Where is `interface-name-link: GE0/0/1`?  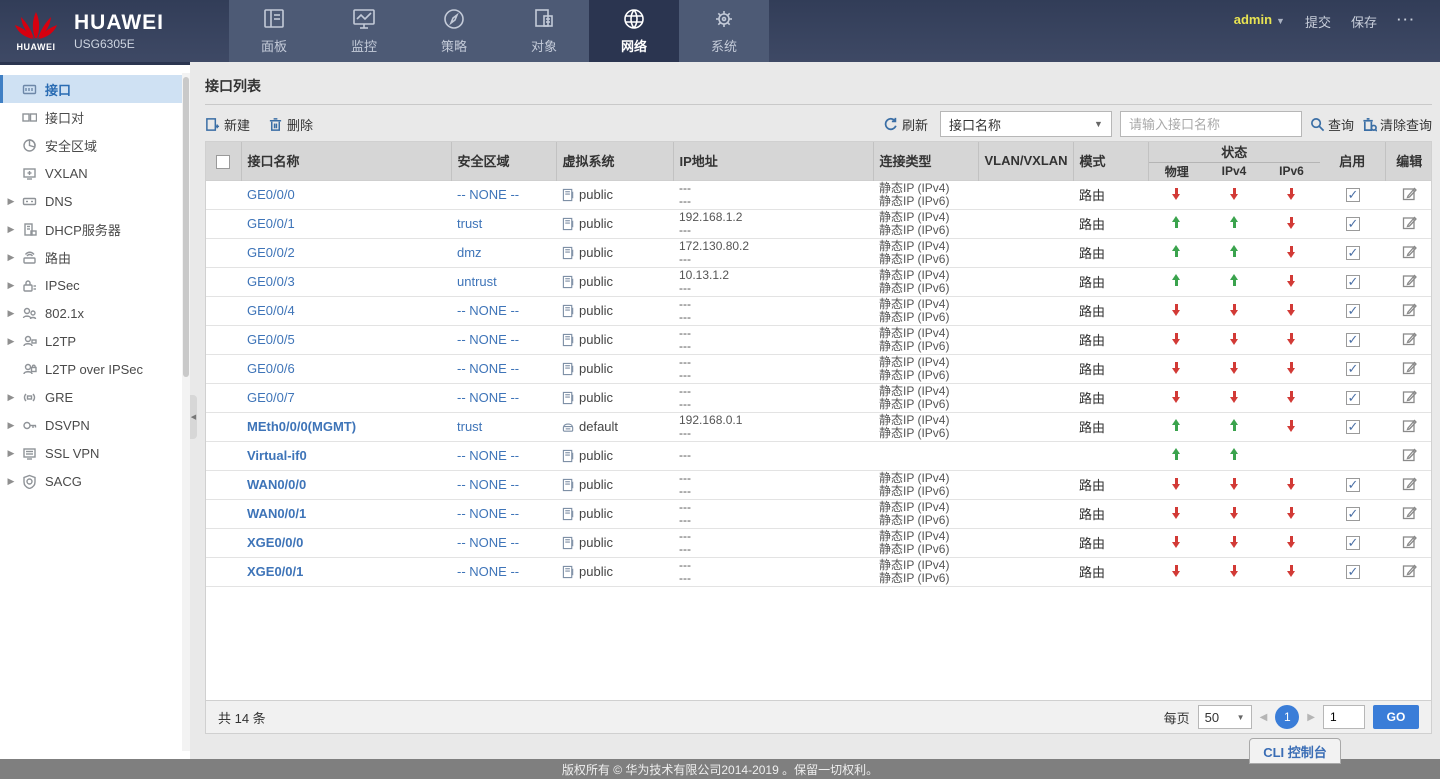 interface-name-link: GE0/0/1 is located at coordinates (271, 223).